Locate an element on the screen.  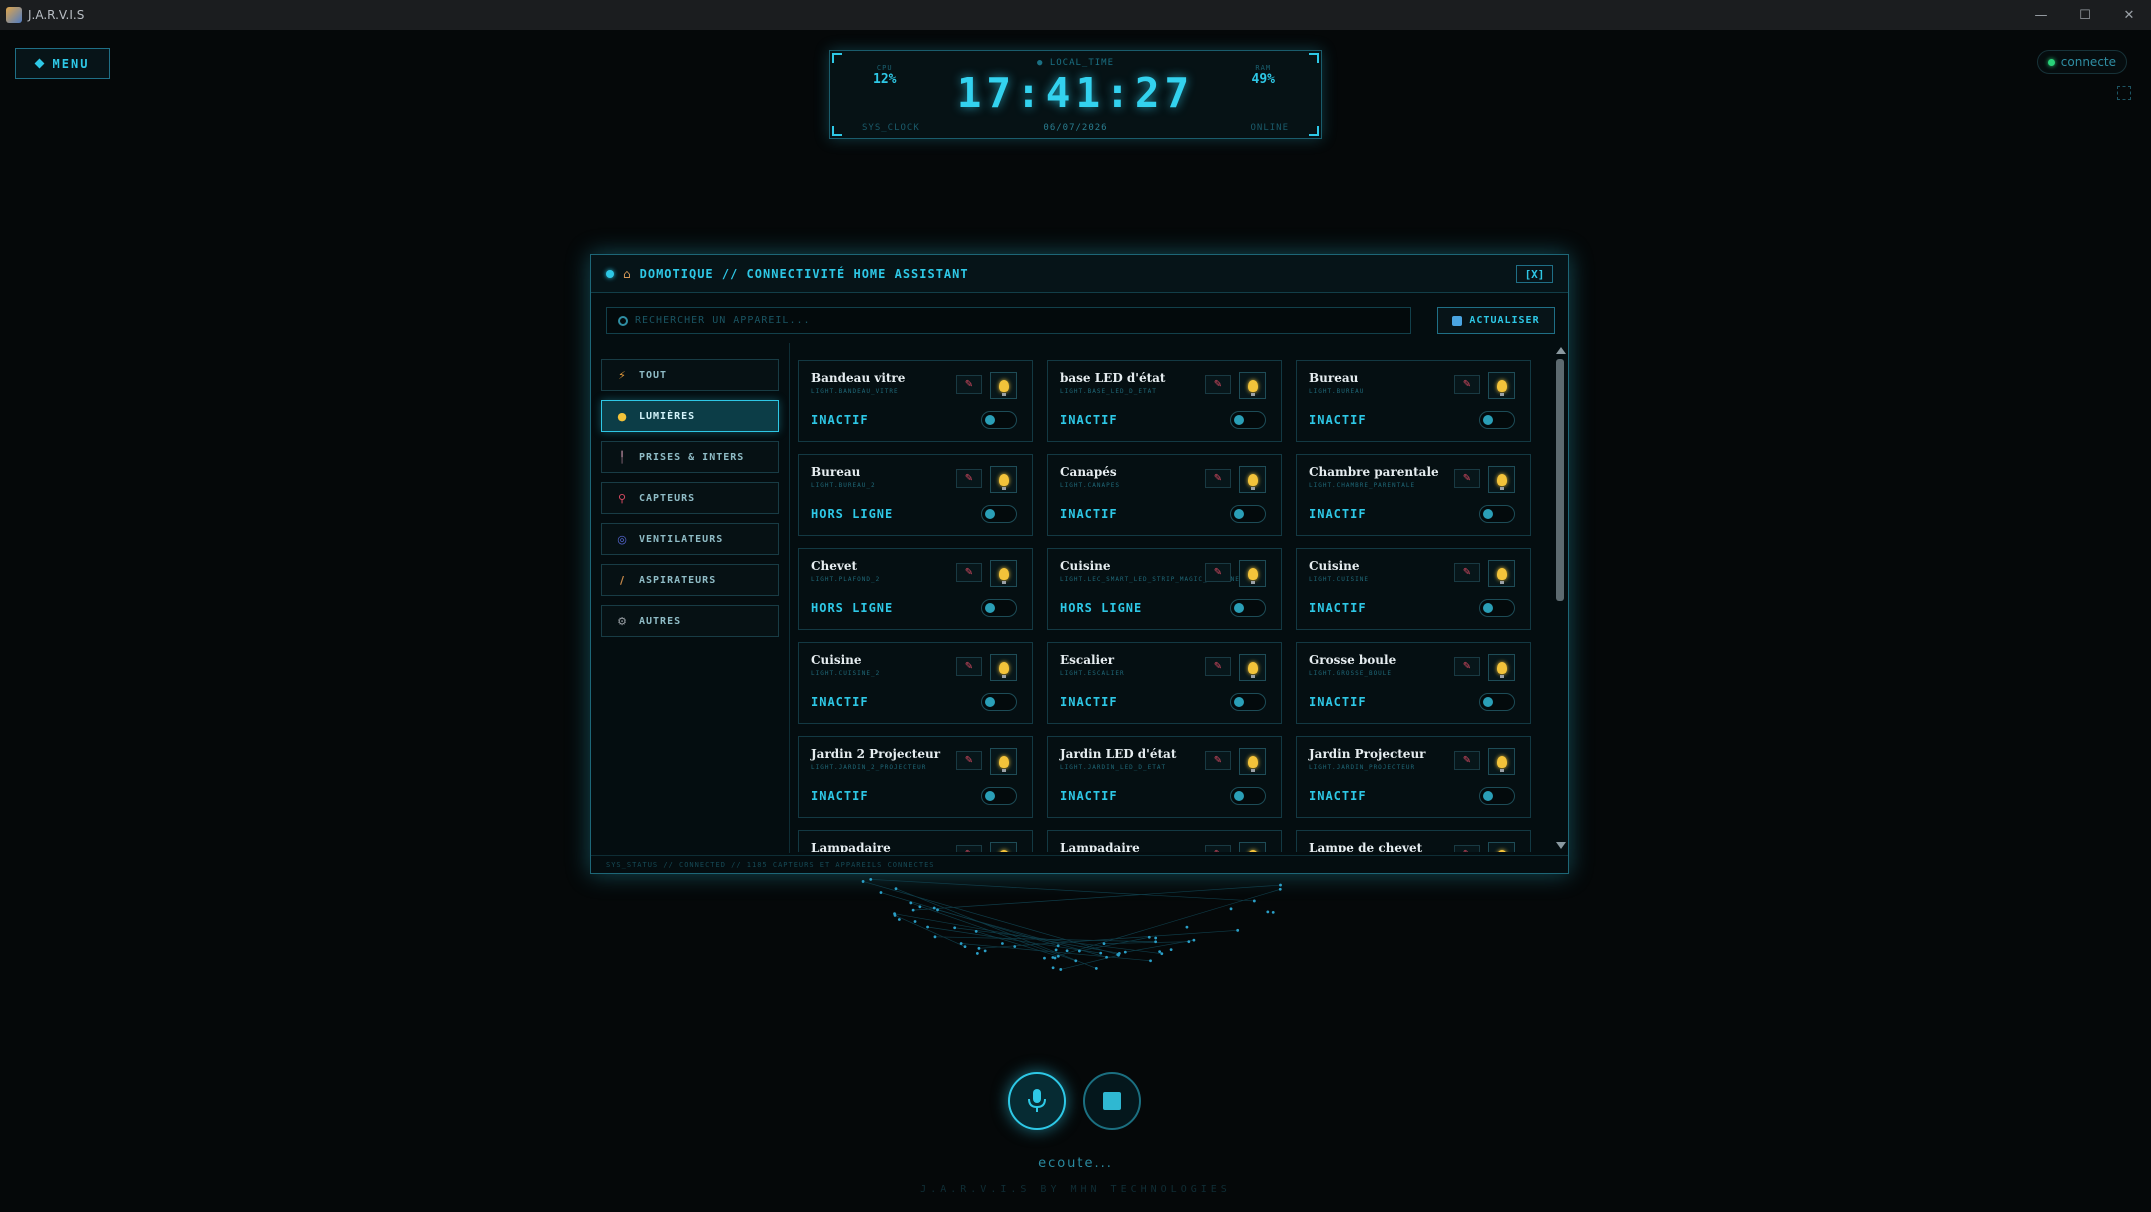
window-titlebar: J.A.R.V.I.S — ☐ ✕ is located at coordinates (1075, 15).